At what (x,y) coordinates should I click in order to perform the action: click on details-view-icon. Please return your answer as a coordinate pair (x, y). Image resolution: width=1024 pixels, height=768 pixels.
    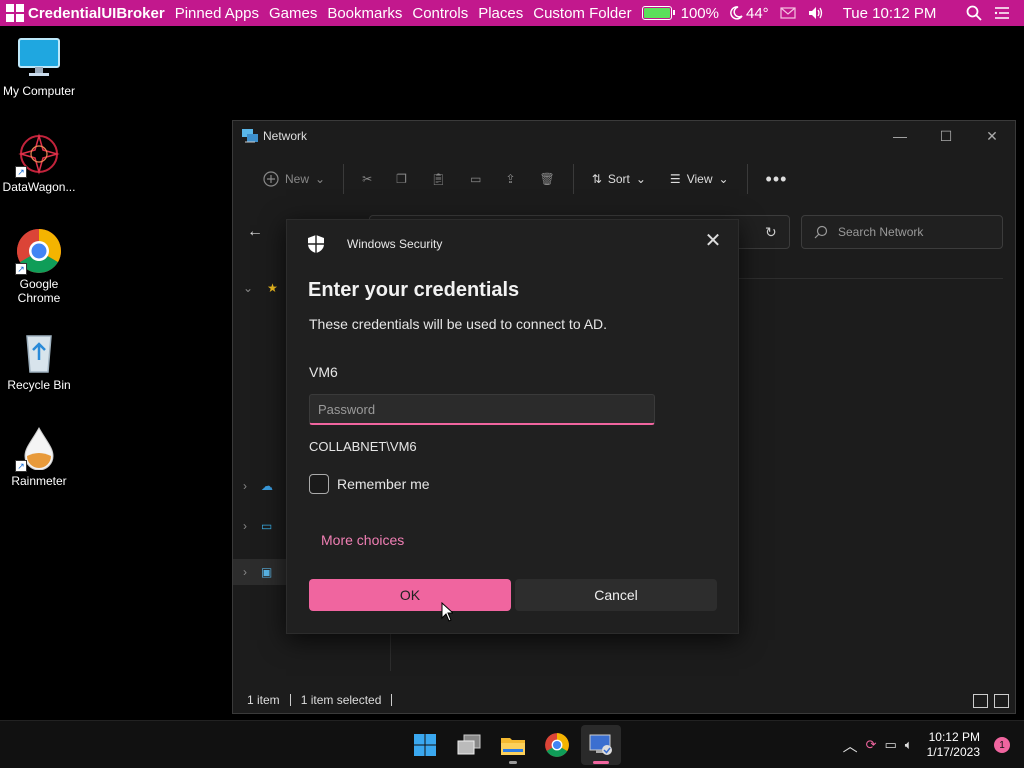
    Looking at the image, I should click on (980, 701).